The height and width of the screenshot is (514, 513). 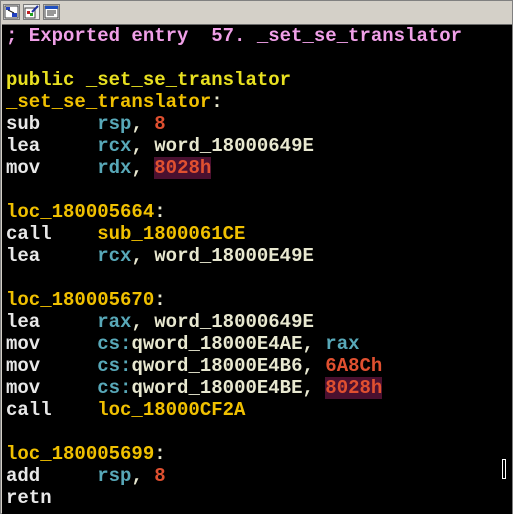 I want to click on code-line: mov cs:qword_18000E4AE, rax, so click(x=234, y=344).